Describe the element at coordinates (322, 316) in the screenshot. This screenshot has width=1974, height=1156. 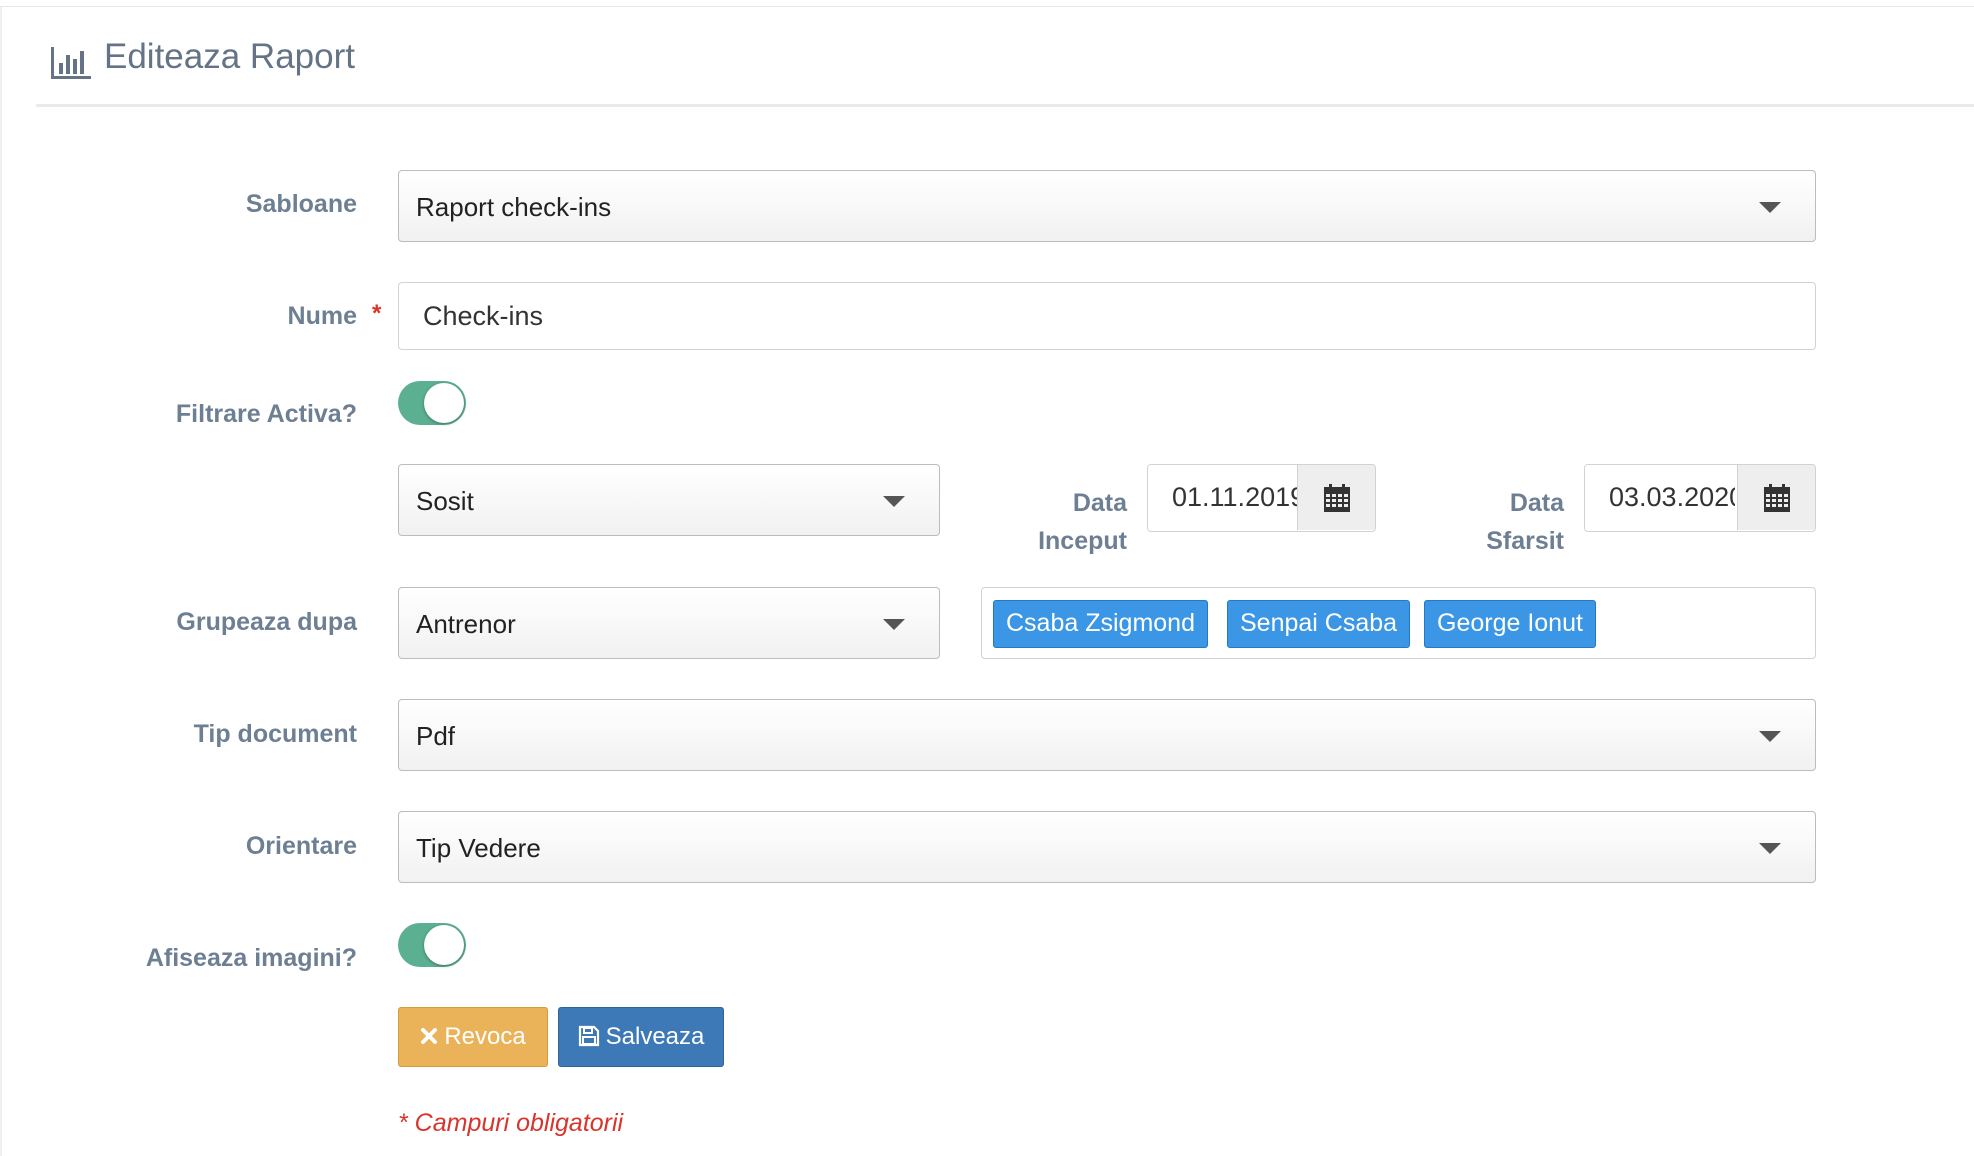
I see `name-label: Nume` at that location.